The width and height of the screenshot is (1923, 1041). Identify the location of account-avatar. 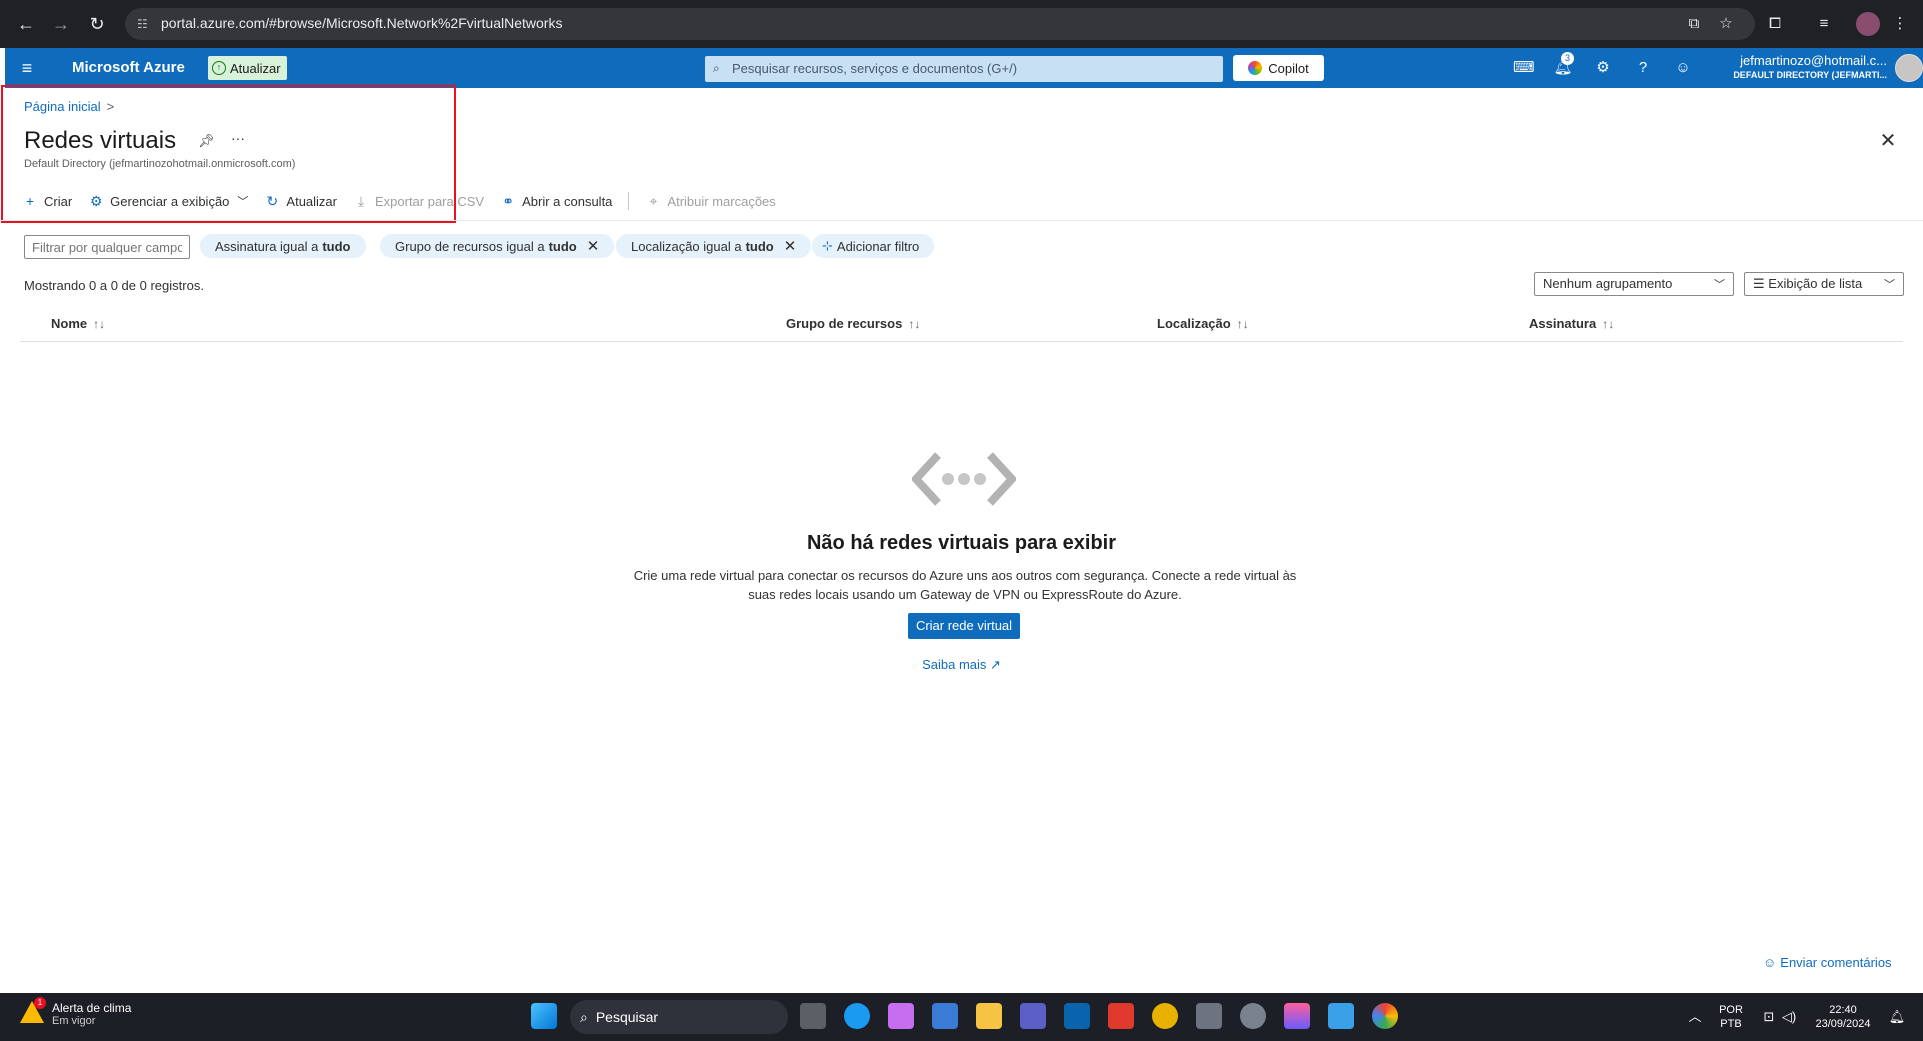
(1909, 68).